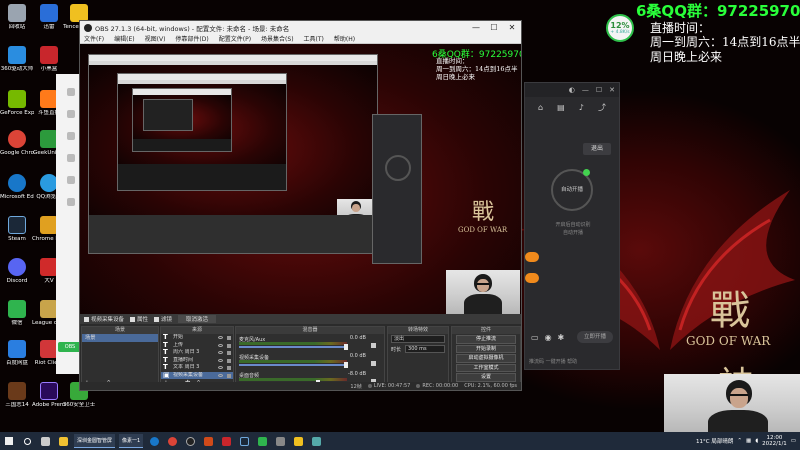  I want to click on start-live-button: 立即开播, so click(595, 337).